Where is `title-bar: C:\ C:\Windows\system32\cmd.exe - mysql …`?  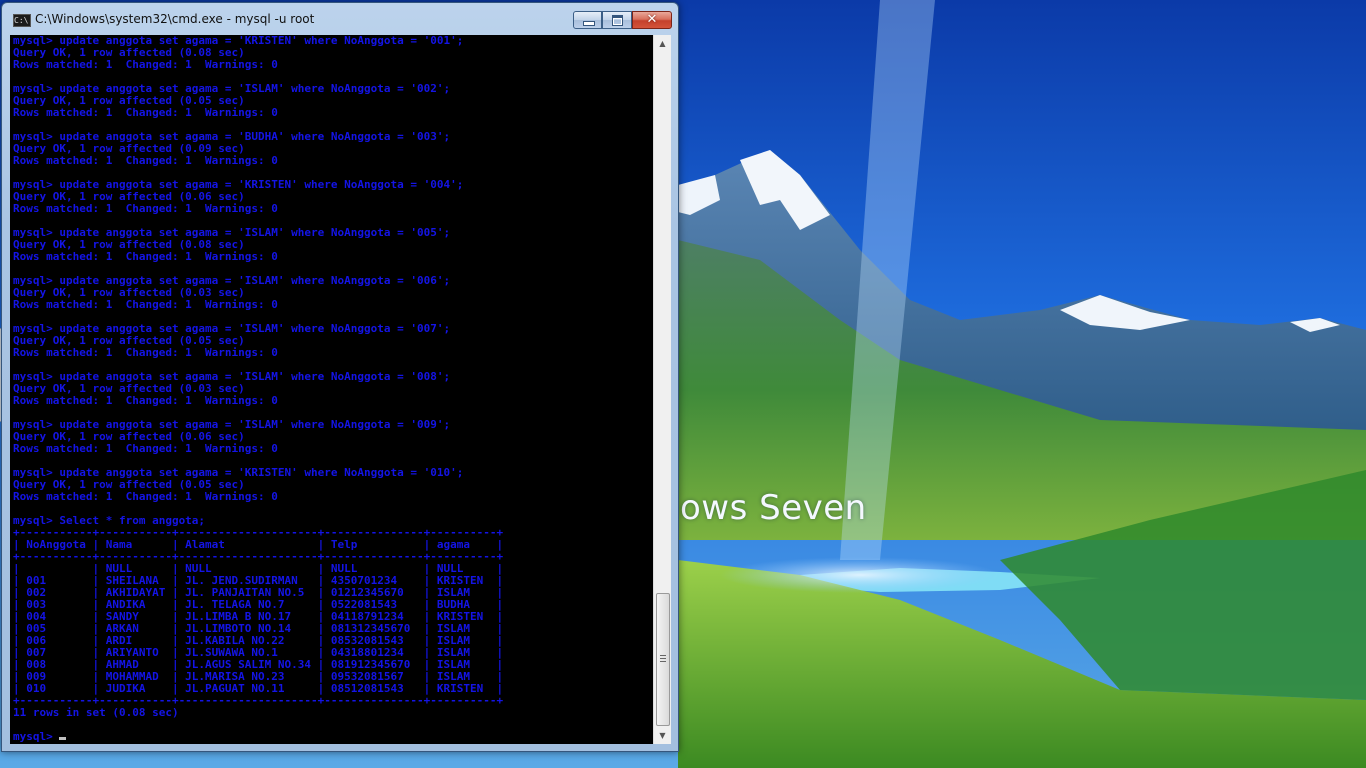
title-bar: C:\ C:\Windows\system32\cmd.exe - mysql … is located at coordinates (340, 18).